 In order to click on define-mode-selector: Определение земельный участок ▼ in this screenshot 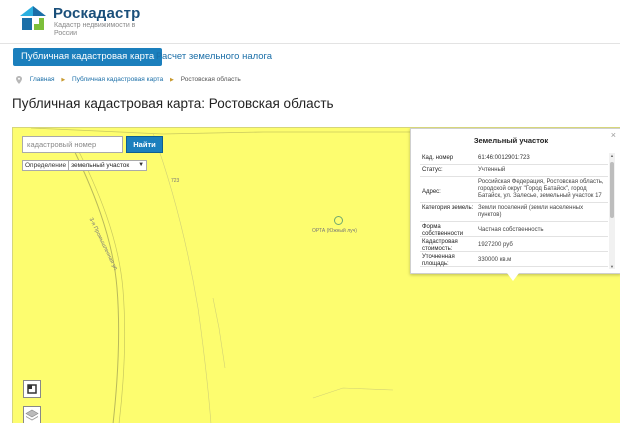, I will do `click(85, 165)`.